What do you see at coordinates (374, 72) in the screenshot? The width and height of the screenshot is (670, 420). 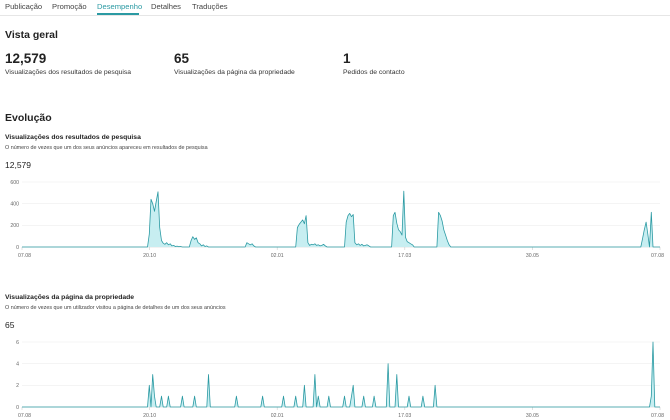 I see `metric-contact-requests-label: Pedidos de contacto` at bounding box center [374, 72].